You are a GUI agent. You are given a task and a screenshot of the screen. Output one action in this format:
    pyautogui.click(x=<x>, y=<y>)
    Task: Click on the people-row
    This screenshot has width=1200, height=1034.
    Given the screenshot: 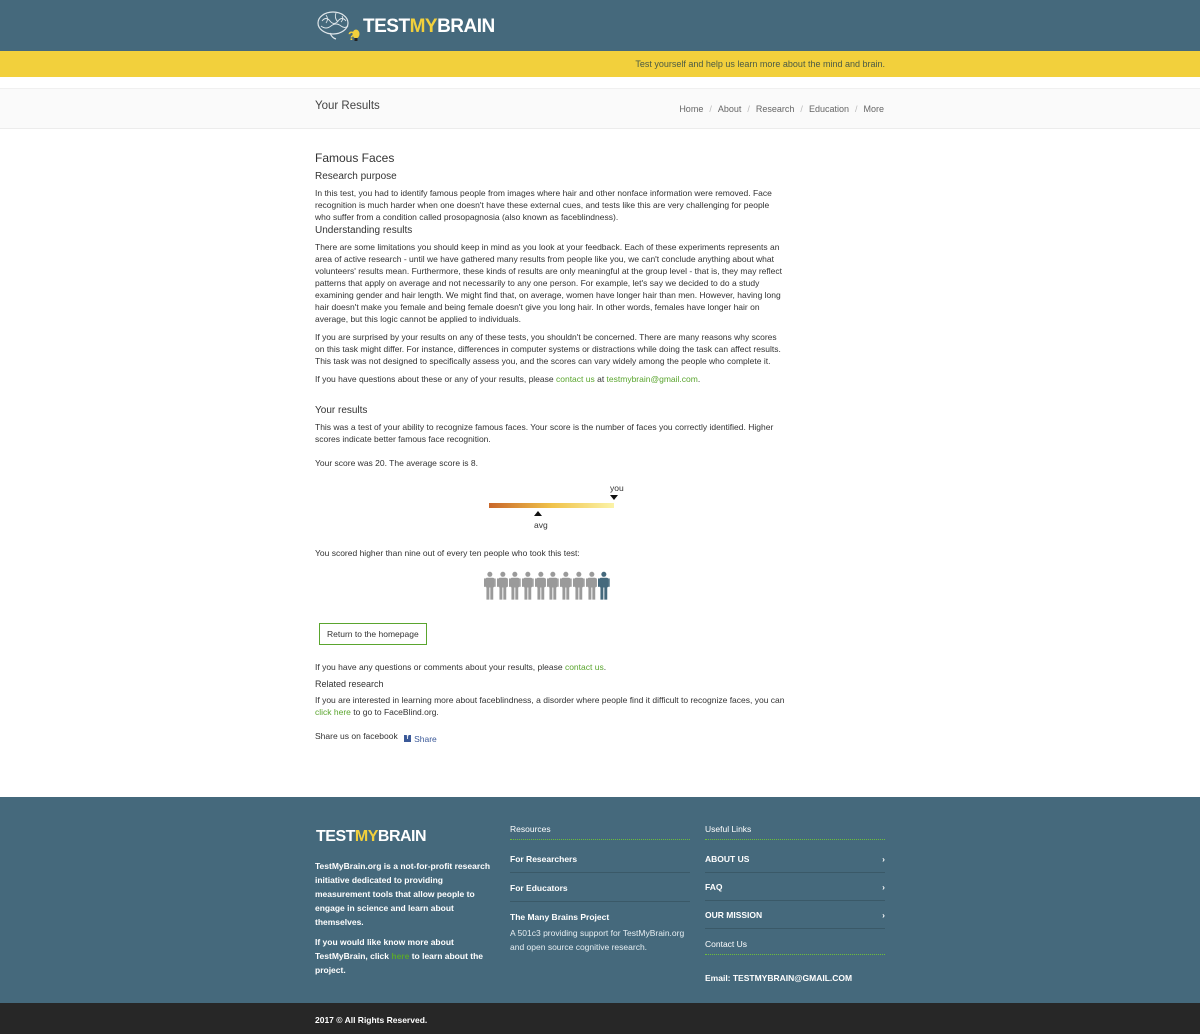 What is the action you would take?
    pyautogui.click(x=547, y=585)
    